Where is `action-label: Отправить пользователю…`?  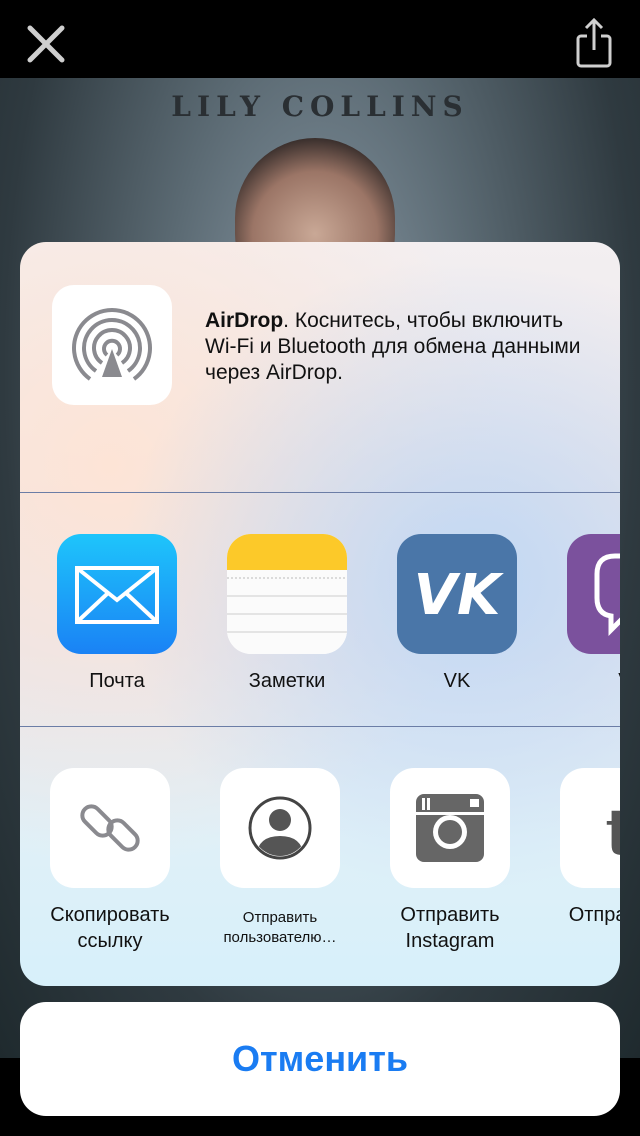
action-label: Отправить пользователю… is located at coordinates (280, 927).